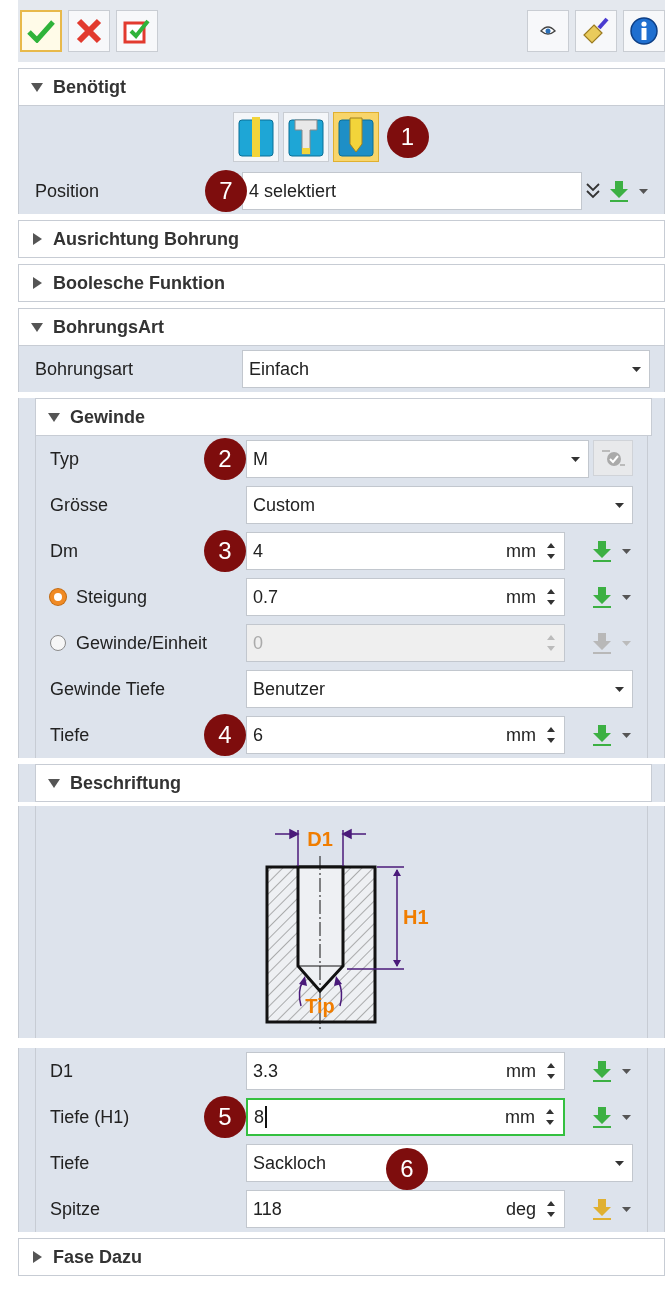  I want to click on ok-button, so click(41, 31).